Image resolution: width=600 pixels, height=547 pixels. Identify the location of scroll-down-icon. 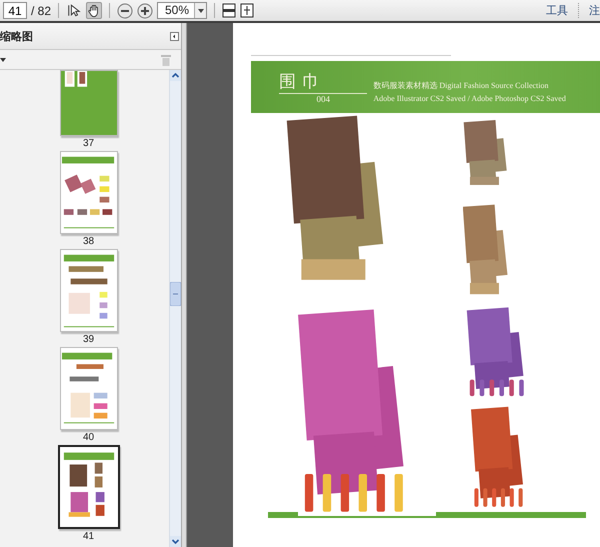
(176, 541).